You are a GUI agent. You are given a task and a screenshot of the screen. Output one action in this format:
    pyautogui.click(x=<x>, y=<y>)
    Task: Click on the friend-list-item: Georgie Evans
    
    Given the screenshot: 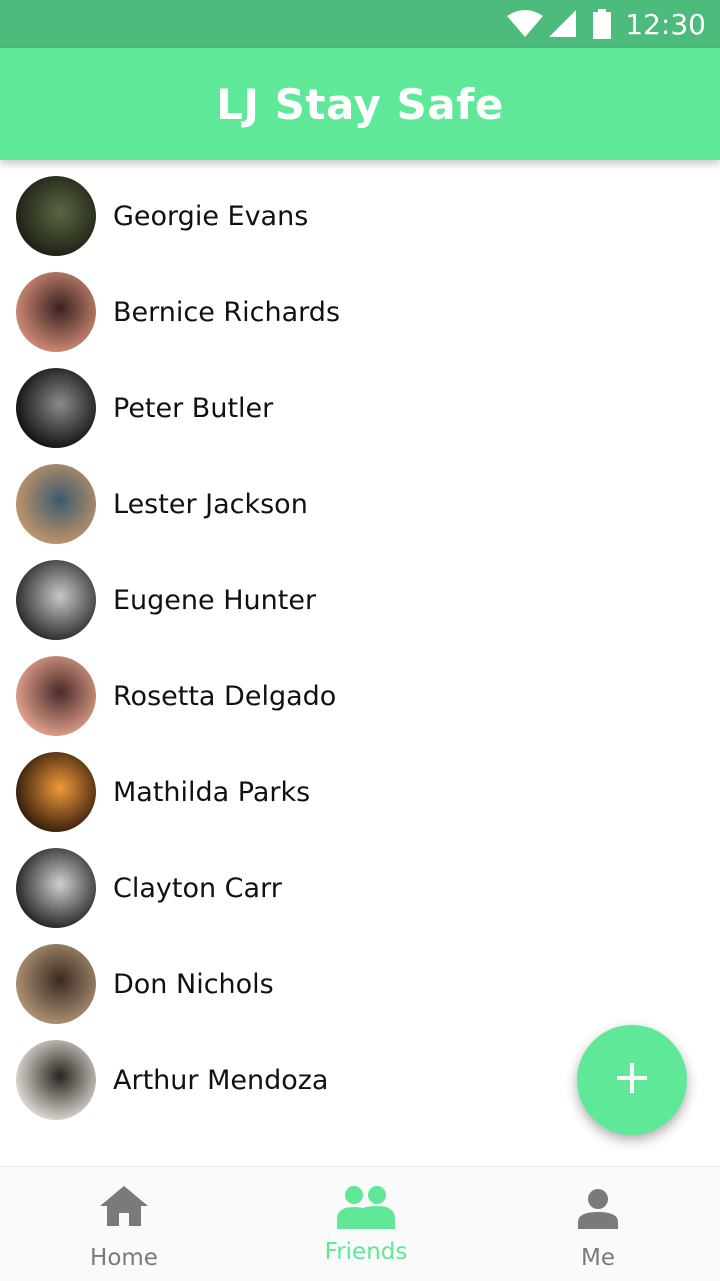 What is the action you would take?
    pyautogui.click(x=360, y=216)
    